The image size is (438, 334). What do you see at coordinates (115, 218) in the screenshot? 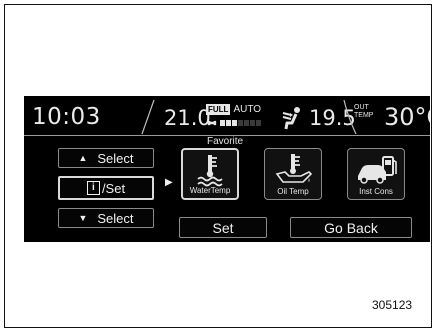
I see `select-down-label: Select` at bounding box center [115, 218].